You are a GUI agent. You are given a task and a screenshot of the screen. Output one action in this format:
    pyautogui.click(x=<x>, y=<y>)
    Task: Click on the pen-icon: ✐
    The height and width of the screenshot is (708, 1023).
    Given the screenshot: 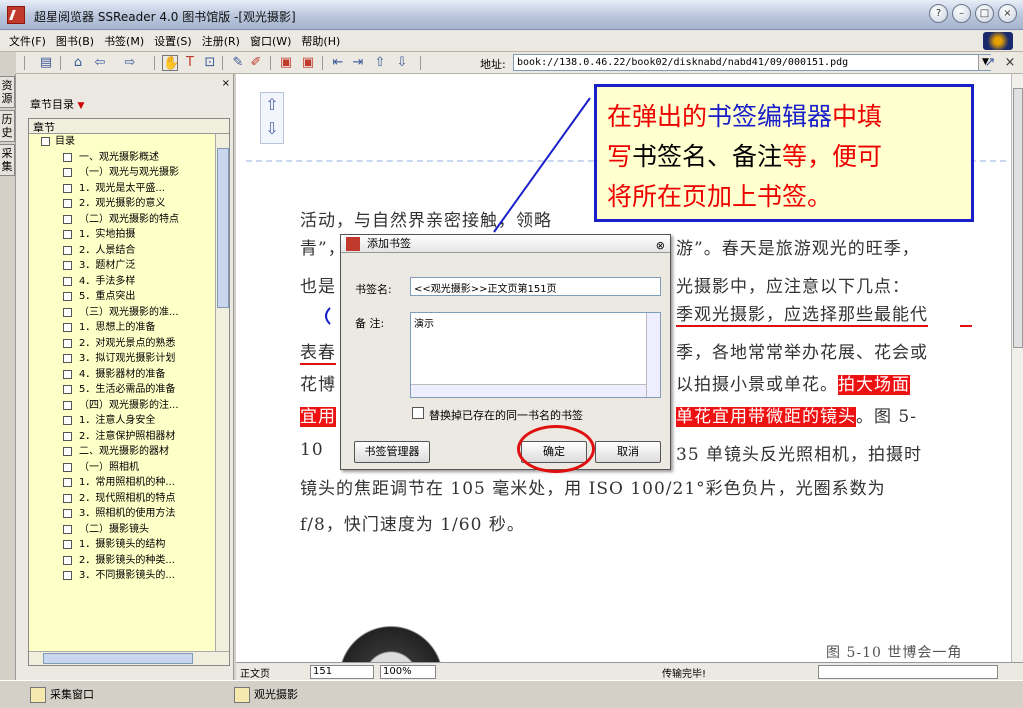 What is the action you would take?
    pyautogui.click(x=256, y=63)
    